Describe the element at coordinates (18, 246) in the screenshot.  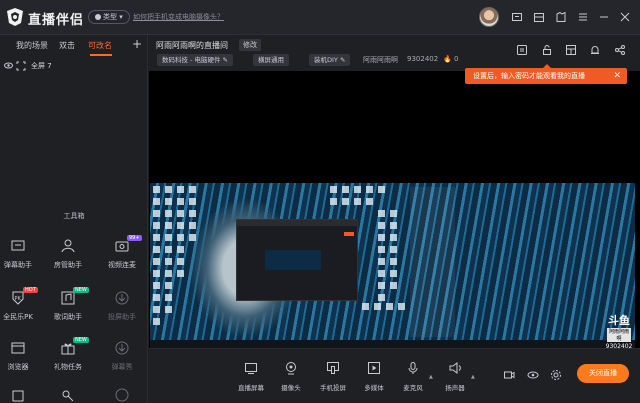
I see `chat-icon` at that location.